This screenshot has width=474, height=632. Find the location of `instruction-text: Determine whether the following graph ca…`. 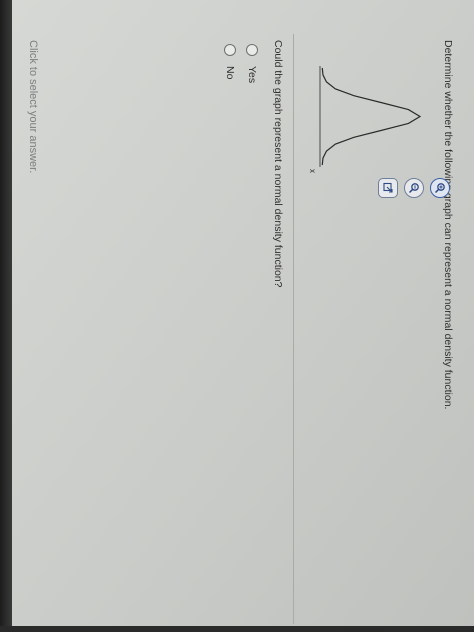

instruction-text: Determine whether the following graph ca… is located at coordinates (448, 225).